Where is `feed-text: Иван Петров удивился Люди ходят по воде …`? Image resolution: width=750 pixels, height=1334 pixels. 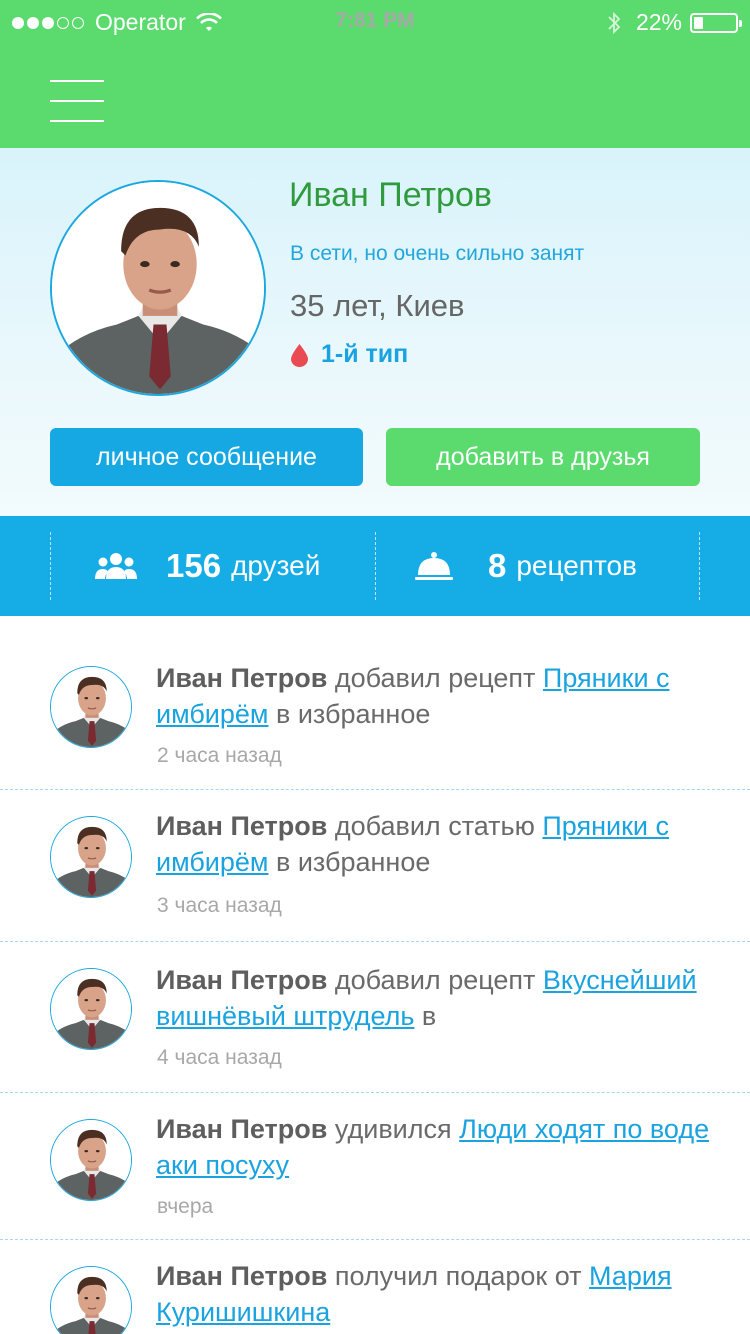 feed-text: Иван Петров удивился Люди ходят по воде … is located at coordinates (436, 1147).